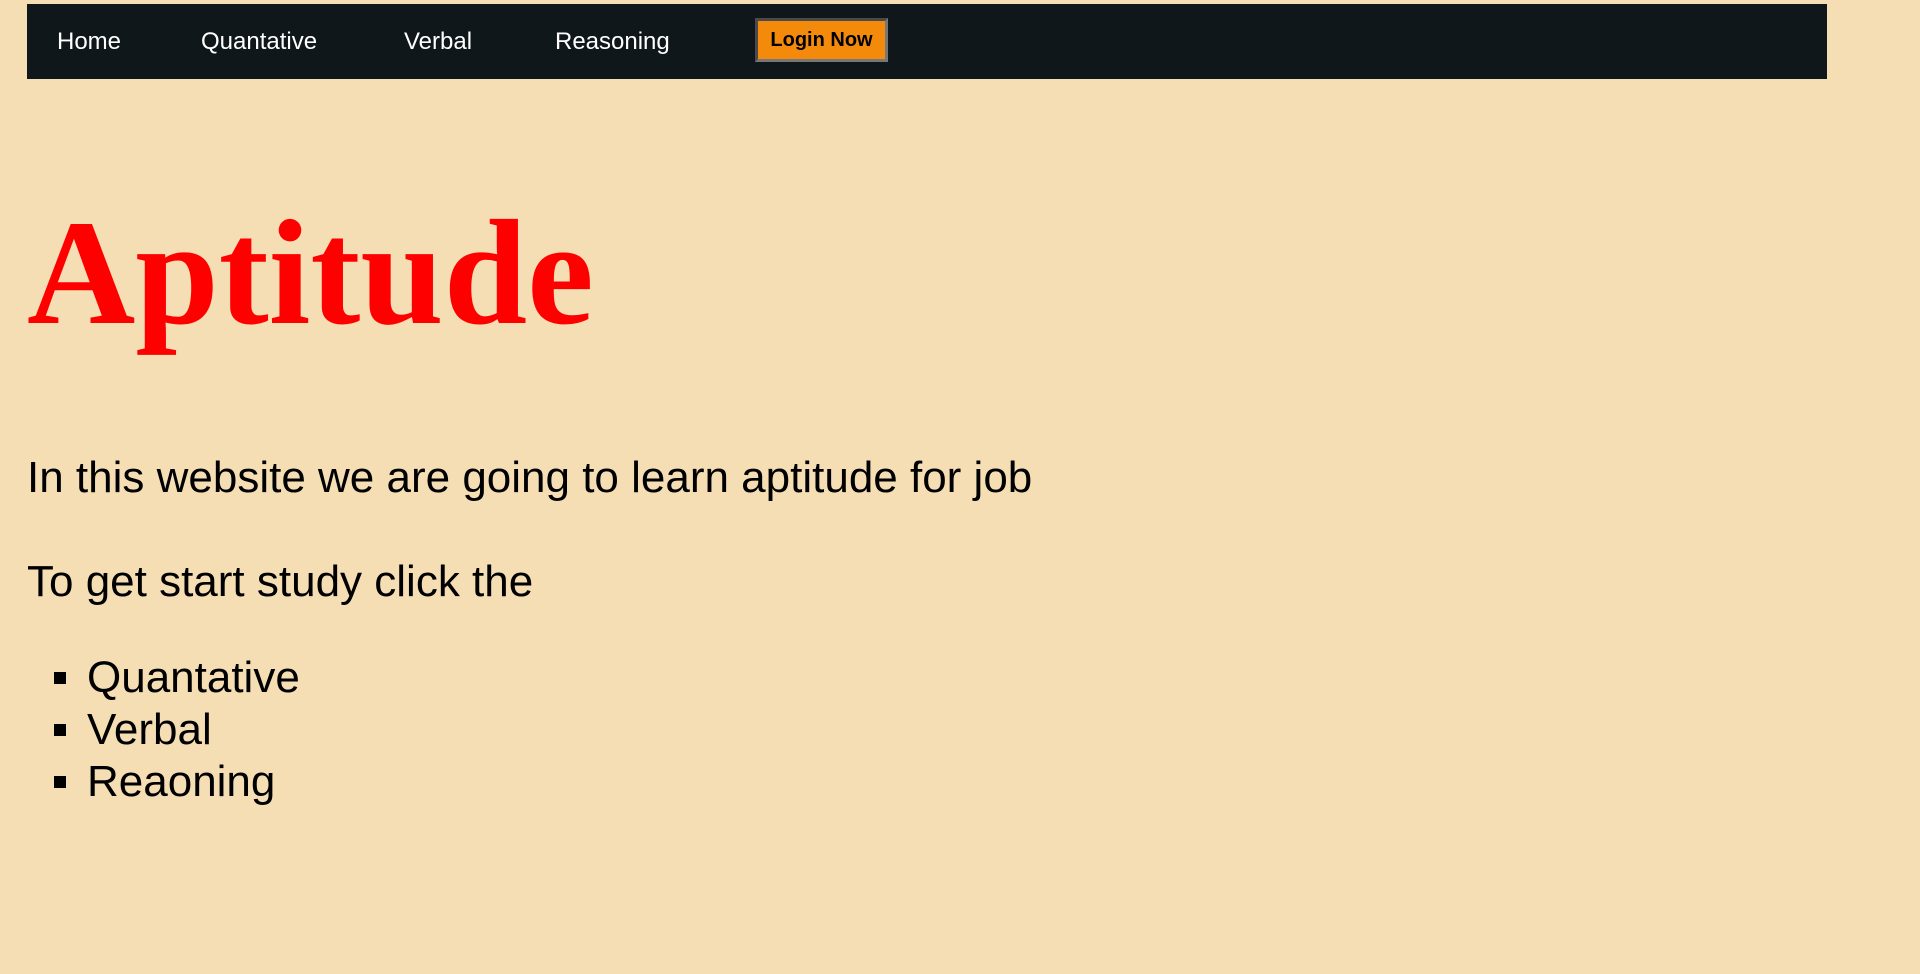  I want to click on topic-label-quantative: Quantative, so click(193, 677).